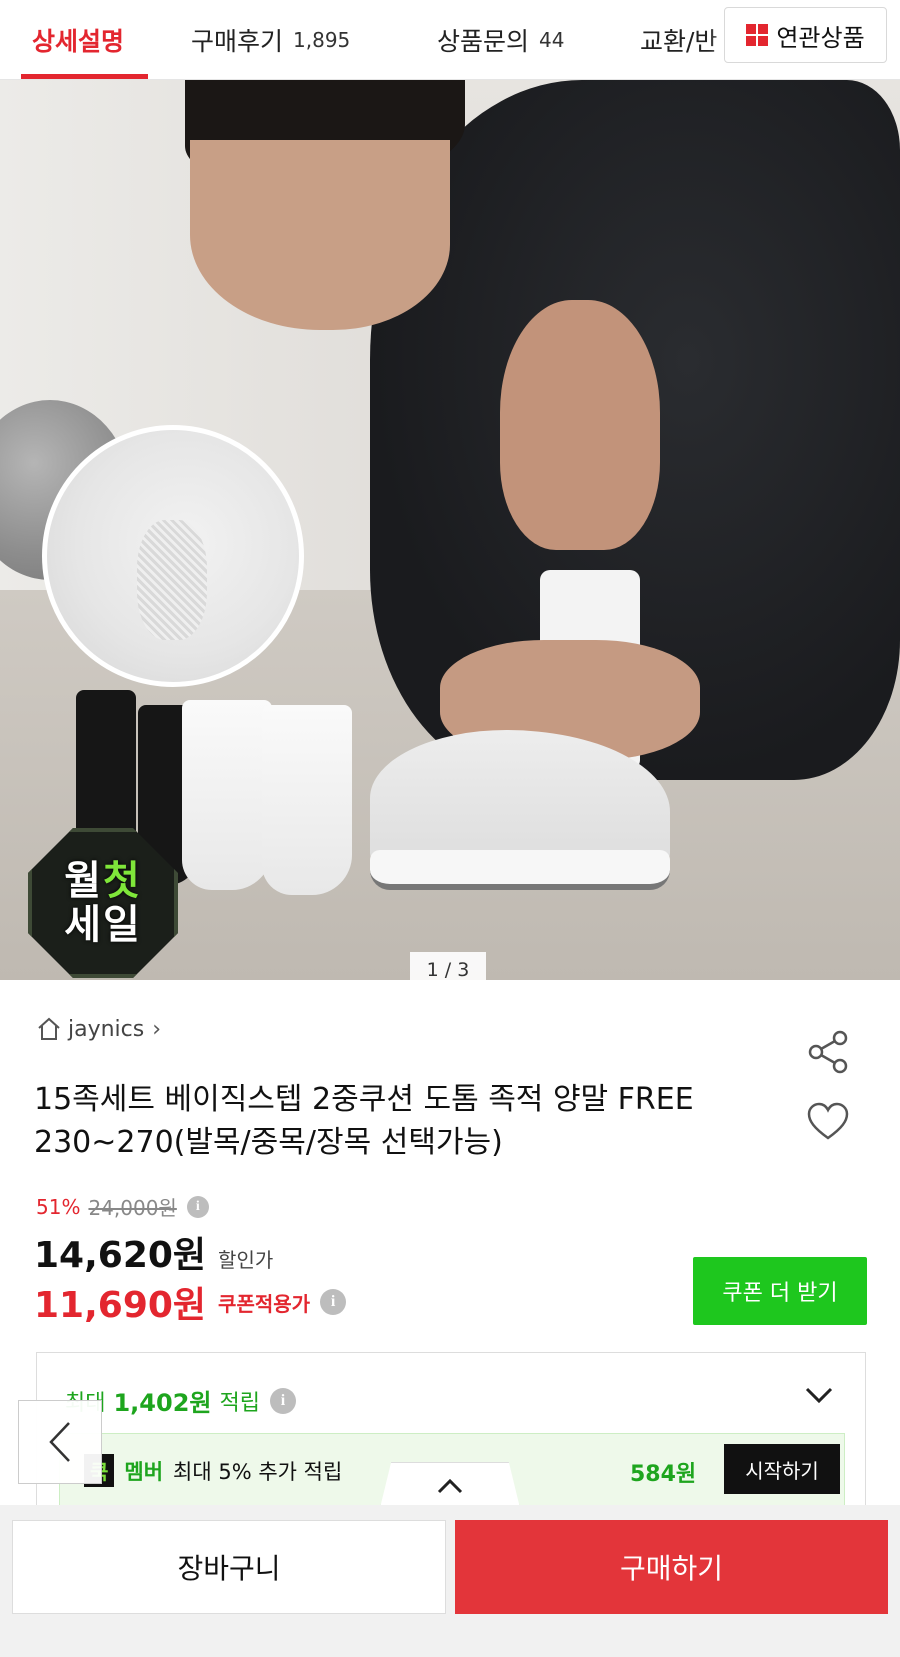  What do you see at coordinates (229, 1567) in the screenshot?
I see `add-to-cart-button: 장바구니` at bounding box center [229, 1567].